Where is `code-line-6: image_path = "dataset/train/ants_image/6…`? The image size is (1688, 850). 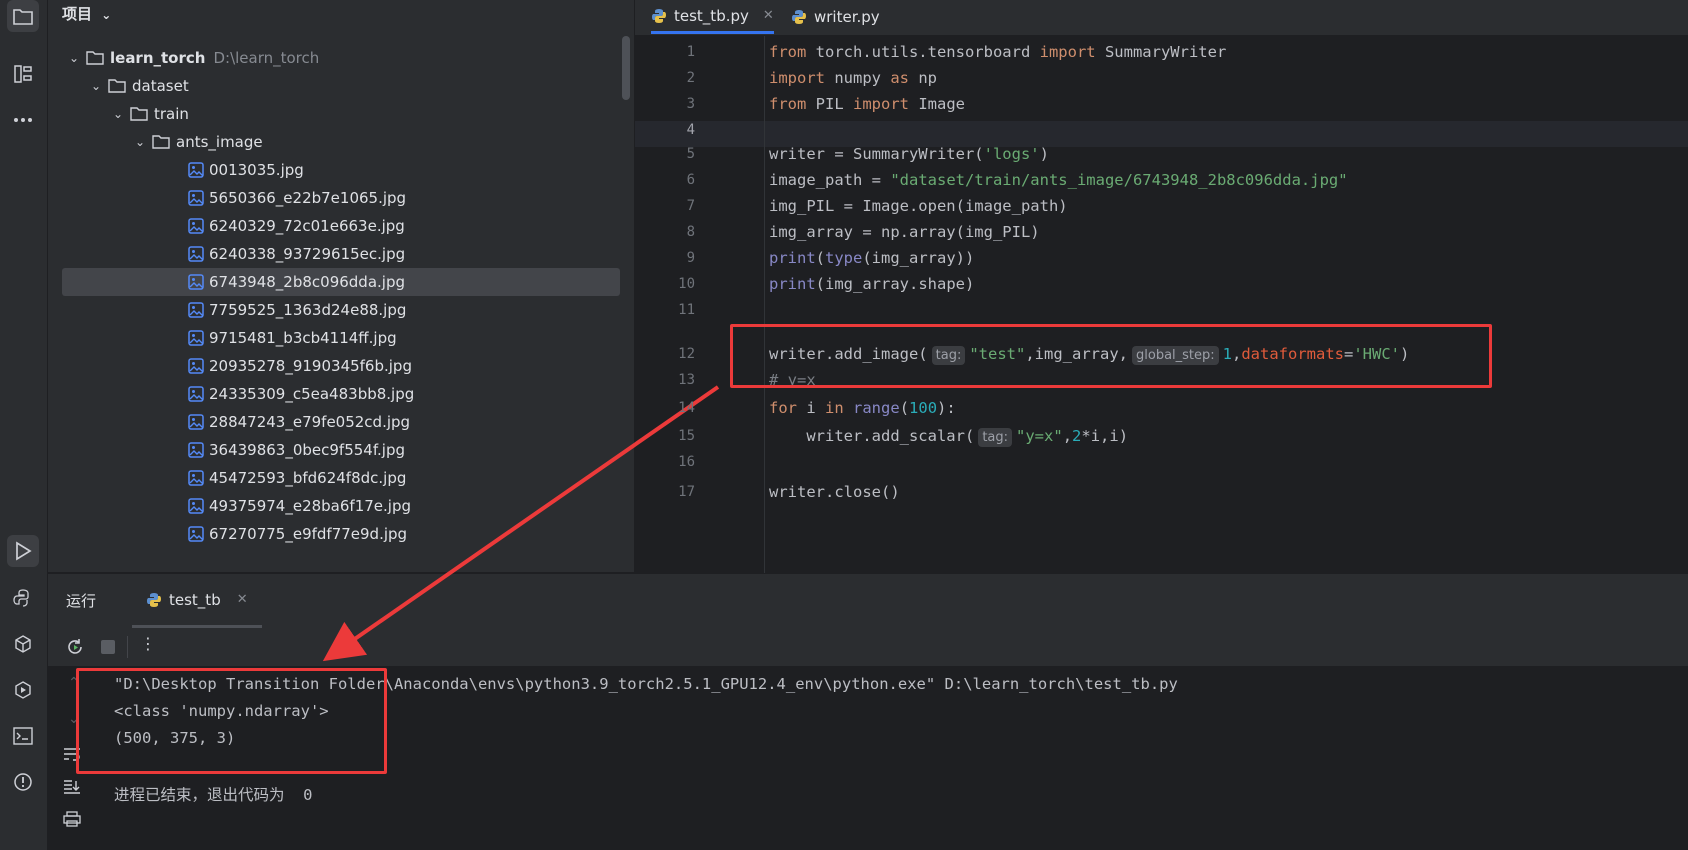 code-line-6: image_path = "dataset/train/ants_image/6… is located at coordinates (1058, 180).